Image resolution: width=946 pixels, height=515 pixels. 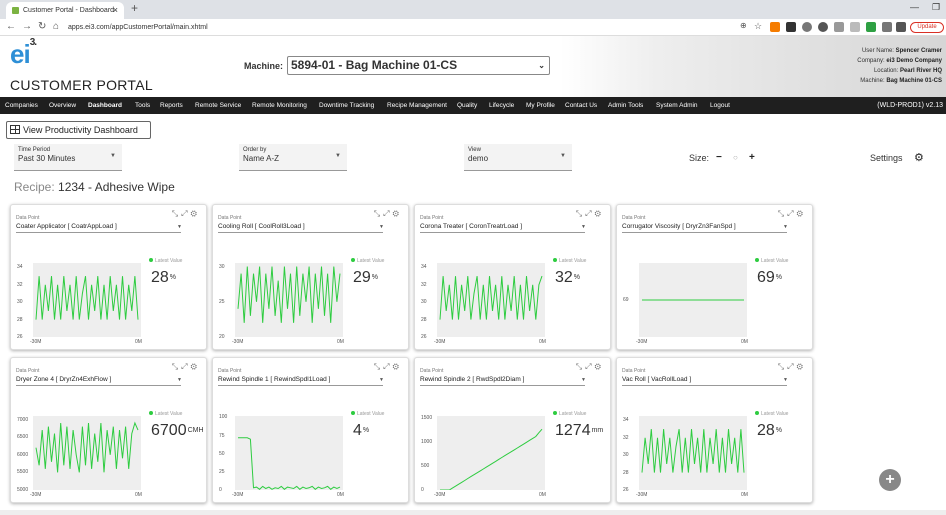 What do you see at coordinates (340, 495) in the screenshot?
I see `x-tick-label: 0M` at bounding box center [340, 495].